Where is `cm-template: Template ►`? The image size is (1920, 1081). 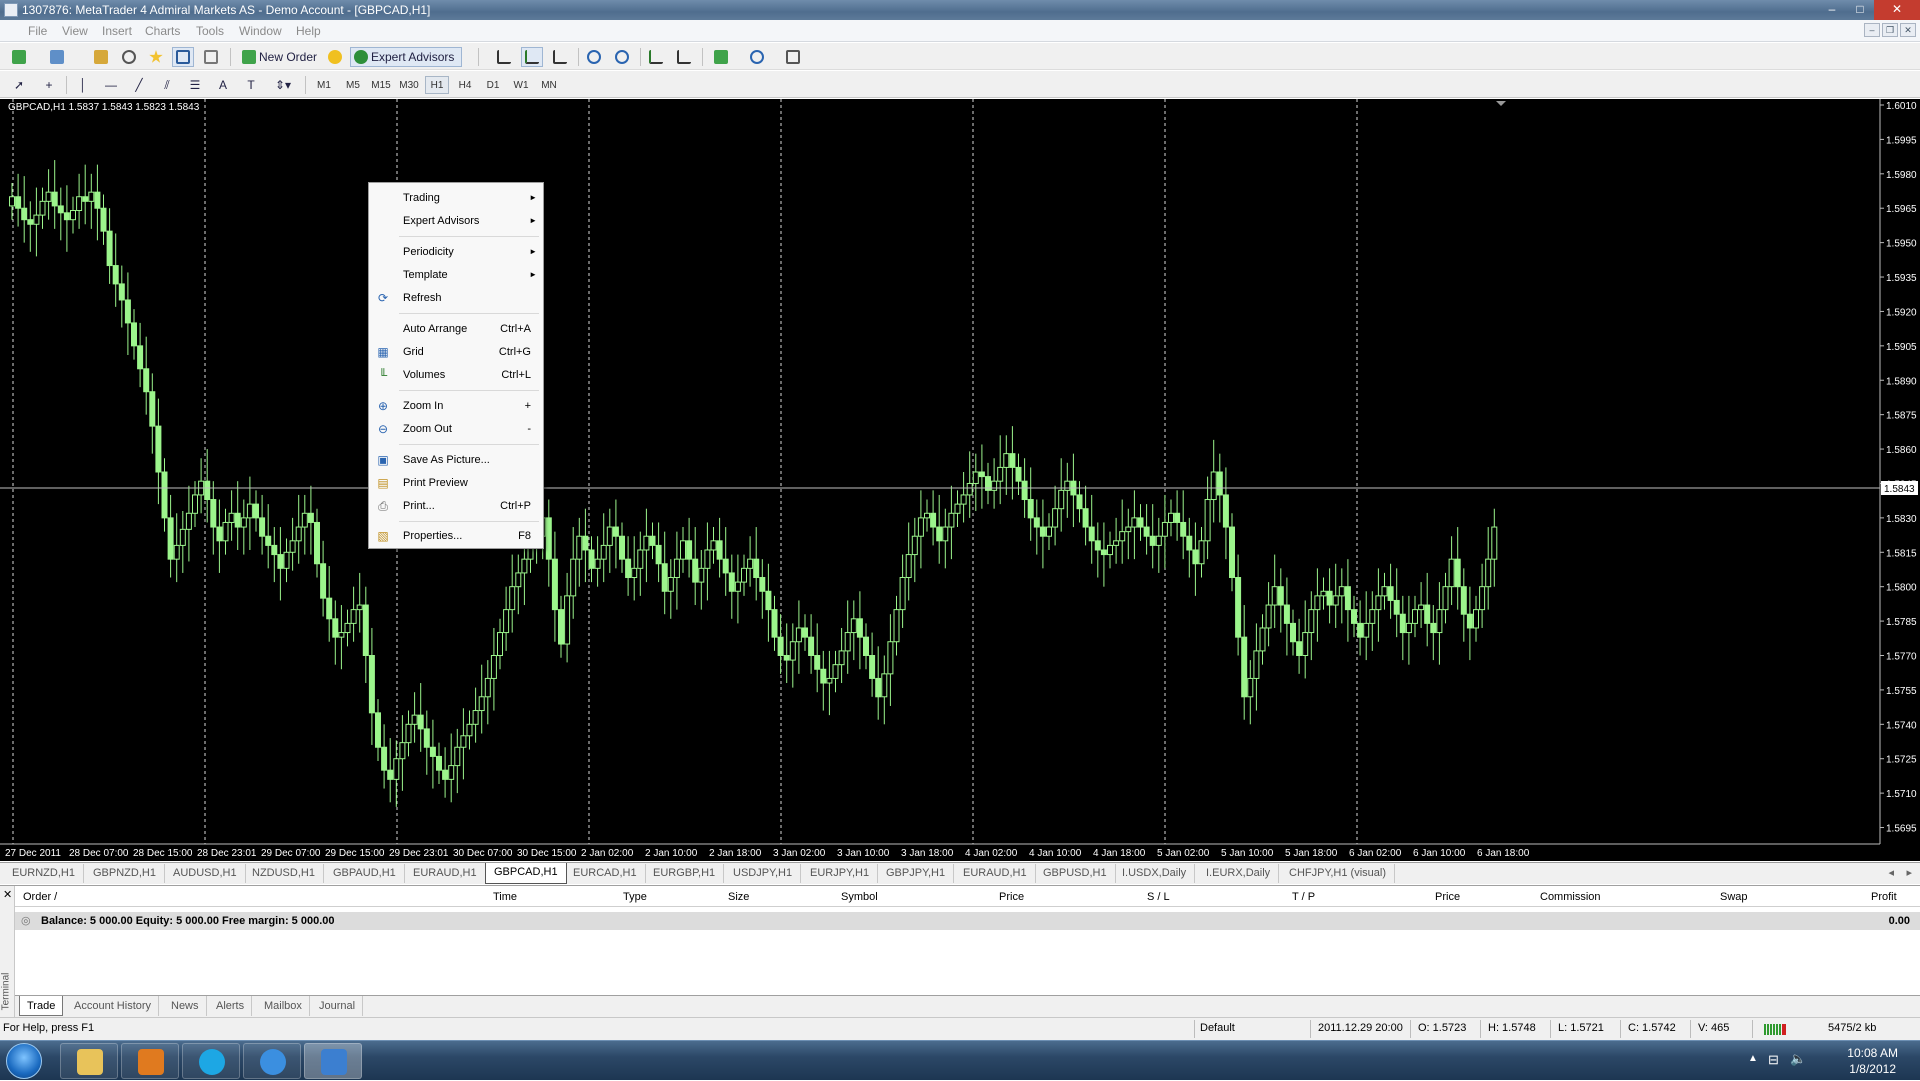
cm-template: Template ► is located at coordinates (456, 275).